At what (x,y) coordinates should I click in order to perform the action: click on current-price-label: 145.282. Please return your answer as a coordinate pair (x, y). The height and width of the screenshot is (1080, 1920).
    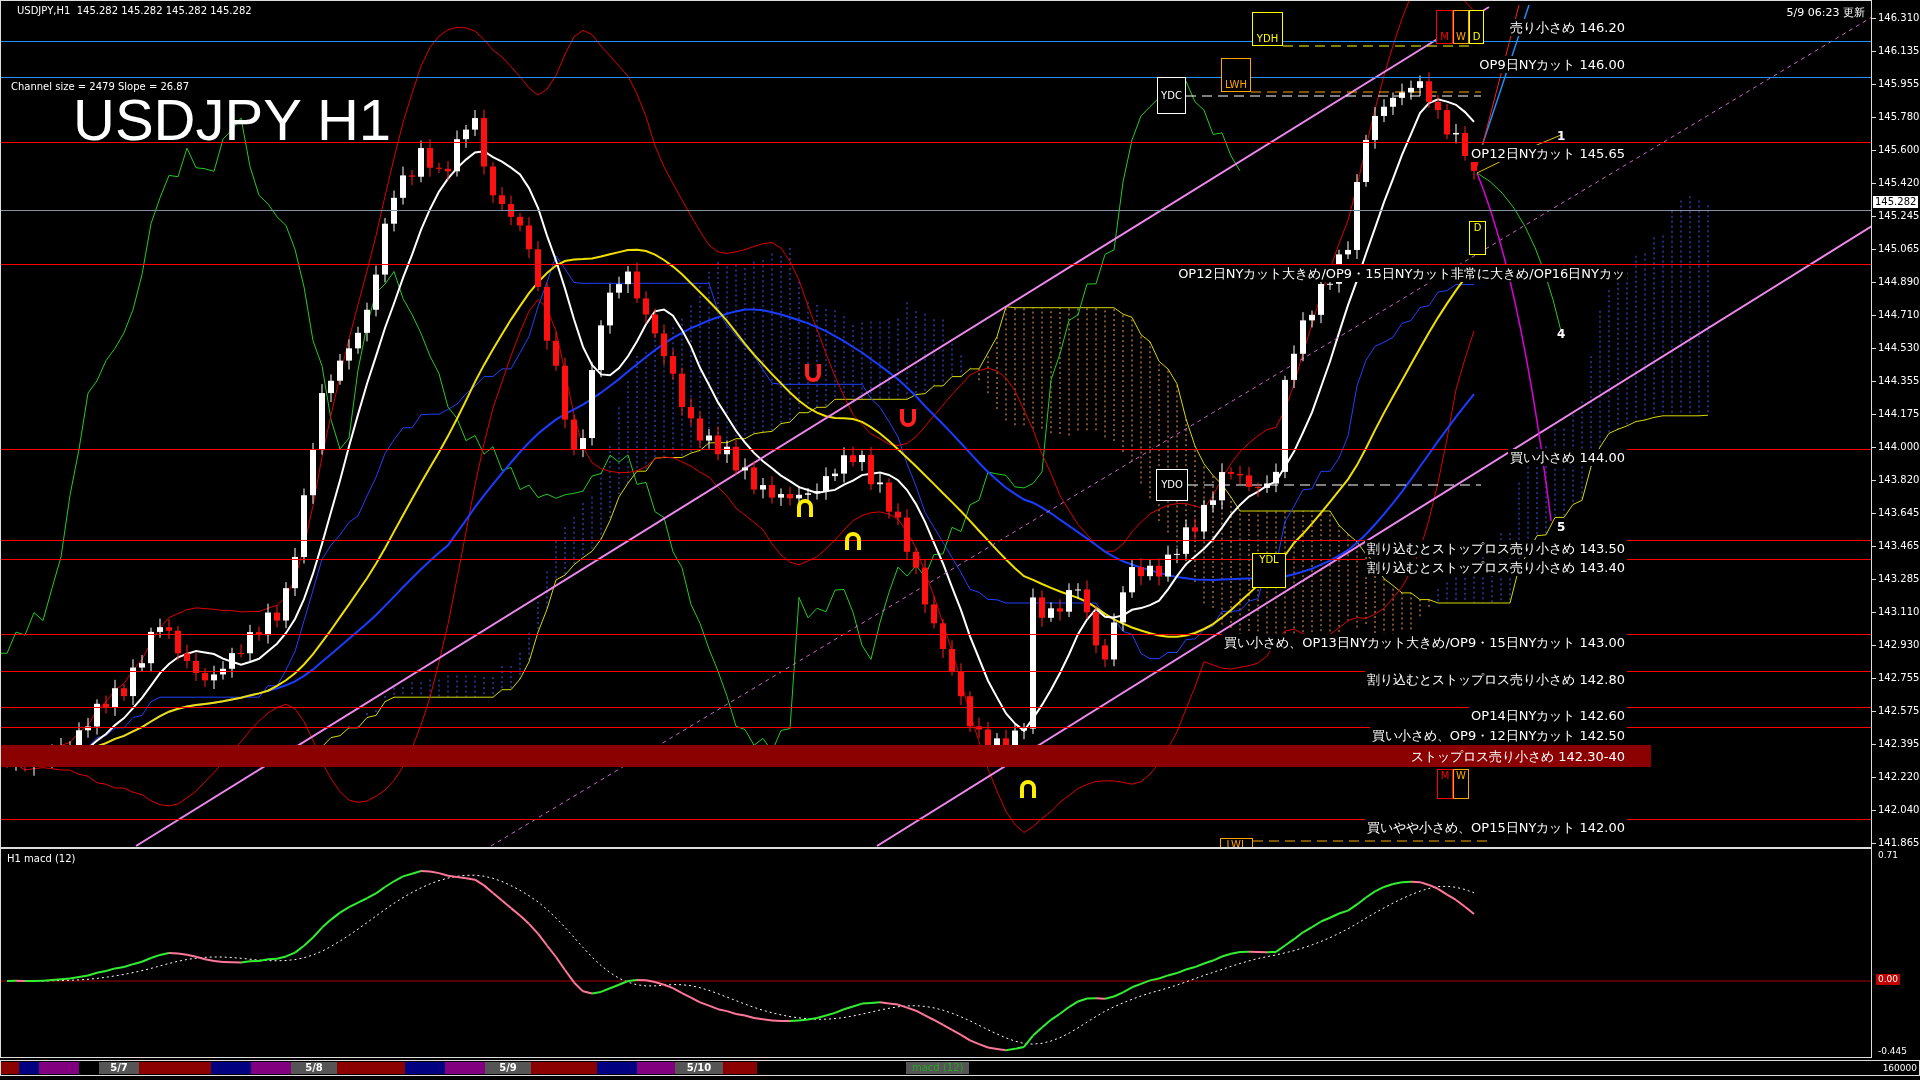
    Looking at the image, I should click on (1896, 202).